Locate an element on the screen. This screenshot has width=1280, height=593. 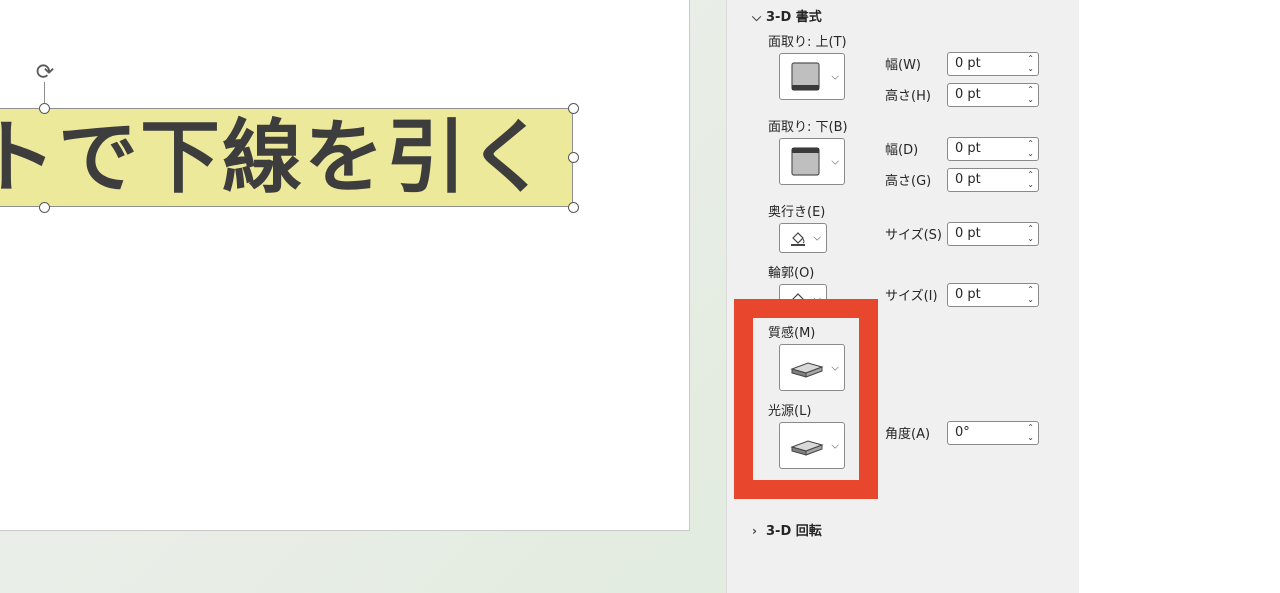
bevel-bottom-width-spinner: 0 pt ⌃ ⌄ is located at coordinates (993, 149).